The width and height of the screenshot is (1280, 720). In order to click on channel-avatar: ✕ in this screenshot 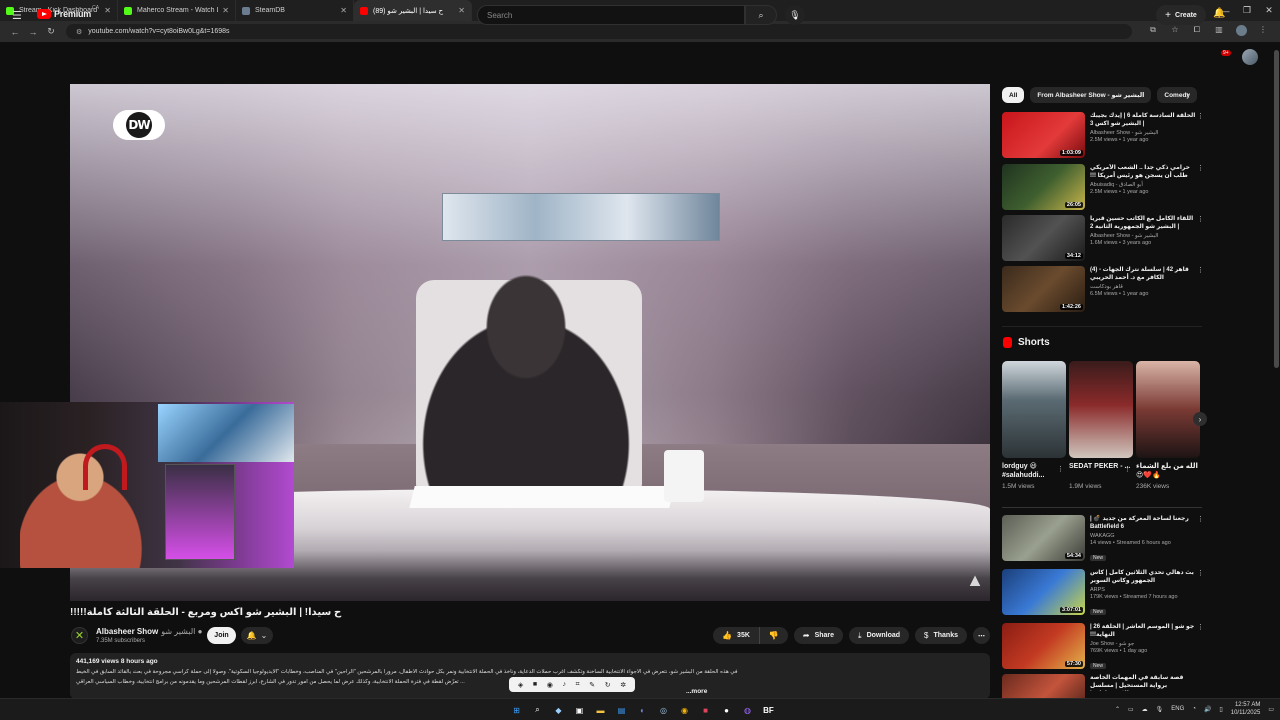, I will do `click(79, 635)`.